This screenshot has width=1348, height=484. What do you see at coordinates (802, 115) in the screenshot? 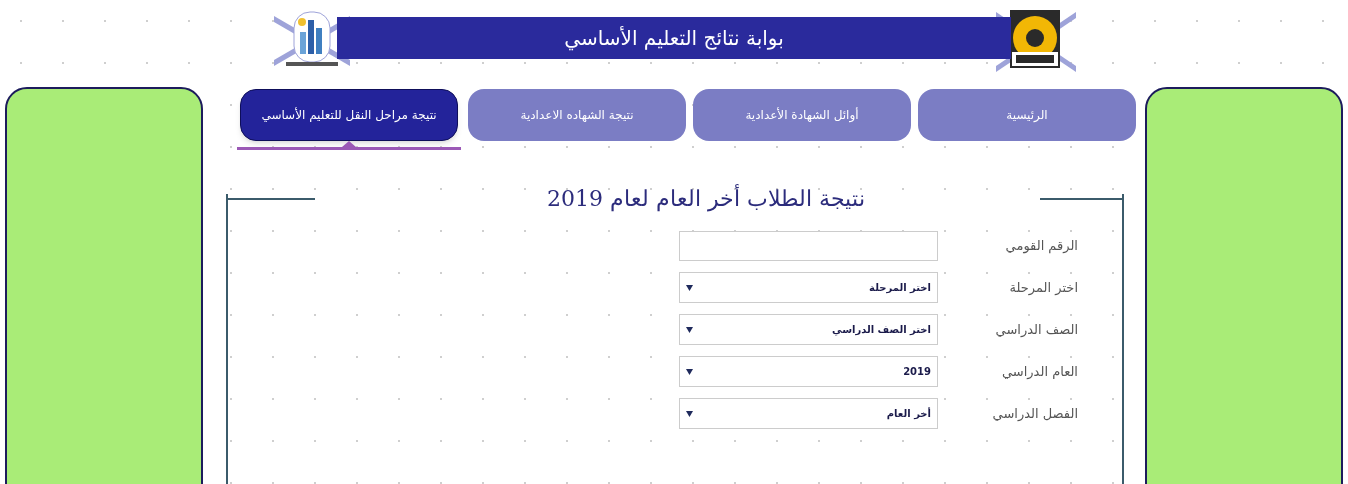
I see `nav-tab: أوائل الشهادة الأعدادية` at bounding box center [802, 115].